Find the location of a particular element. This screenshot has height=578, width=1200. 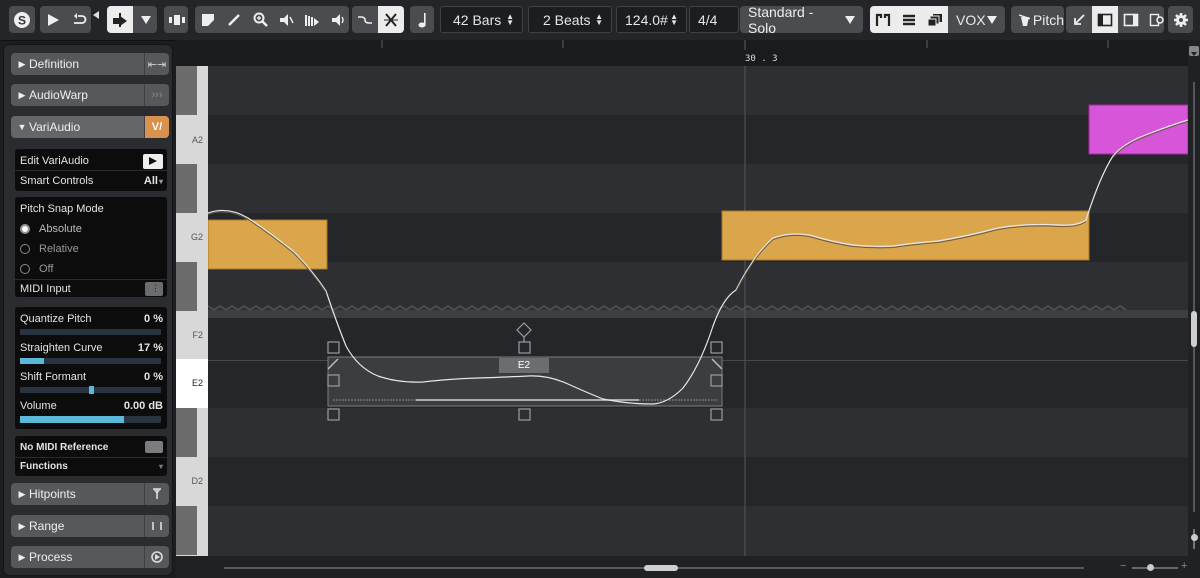

pitch-snap-option-absolute: Absolute is located at coordinates (91, 229).